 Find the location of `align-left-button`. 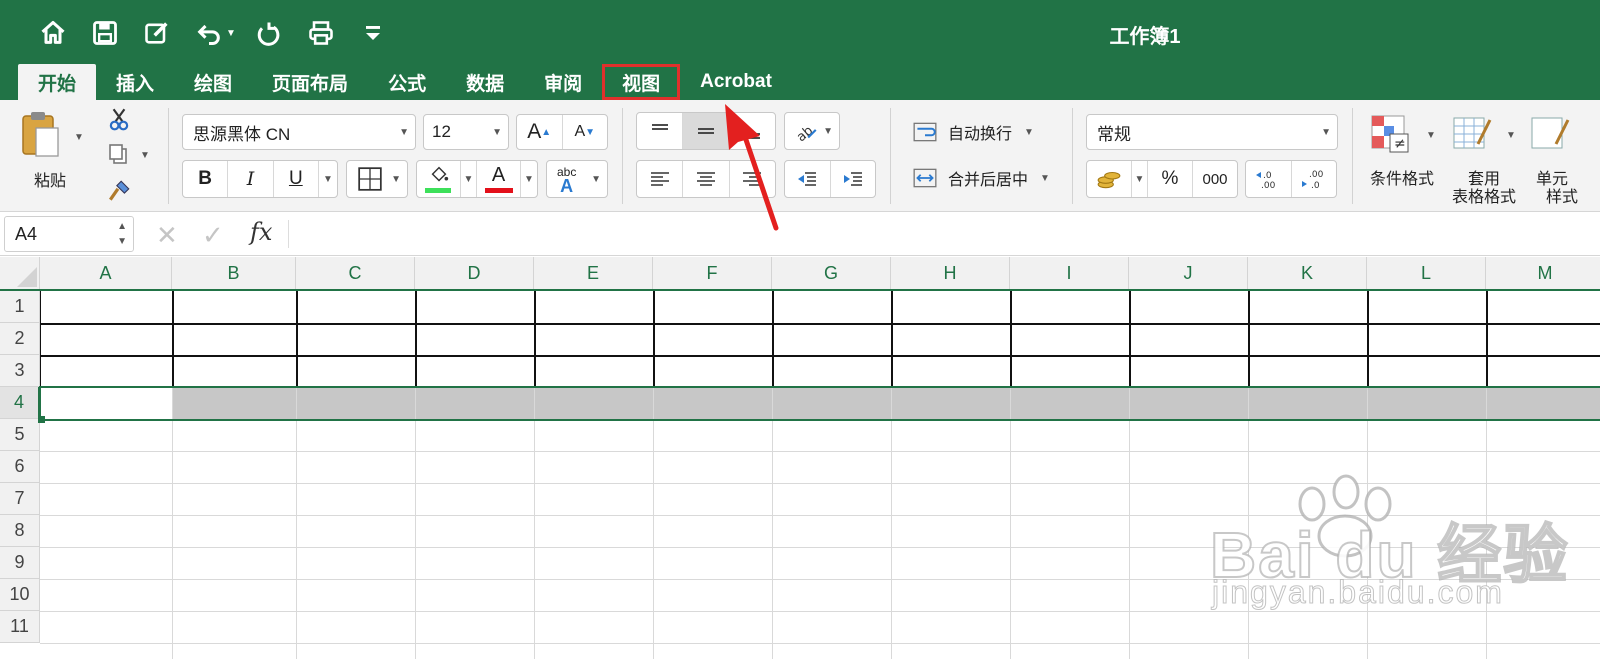

align-left-button is located at coordinates (660, 179).